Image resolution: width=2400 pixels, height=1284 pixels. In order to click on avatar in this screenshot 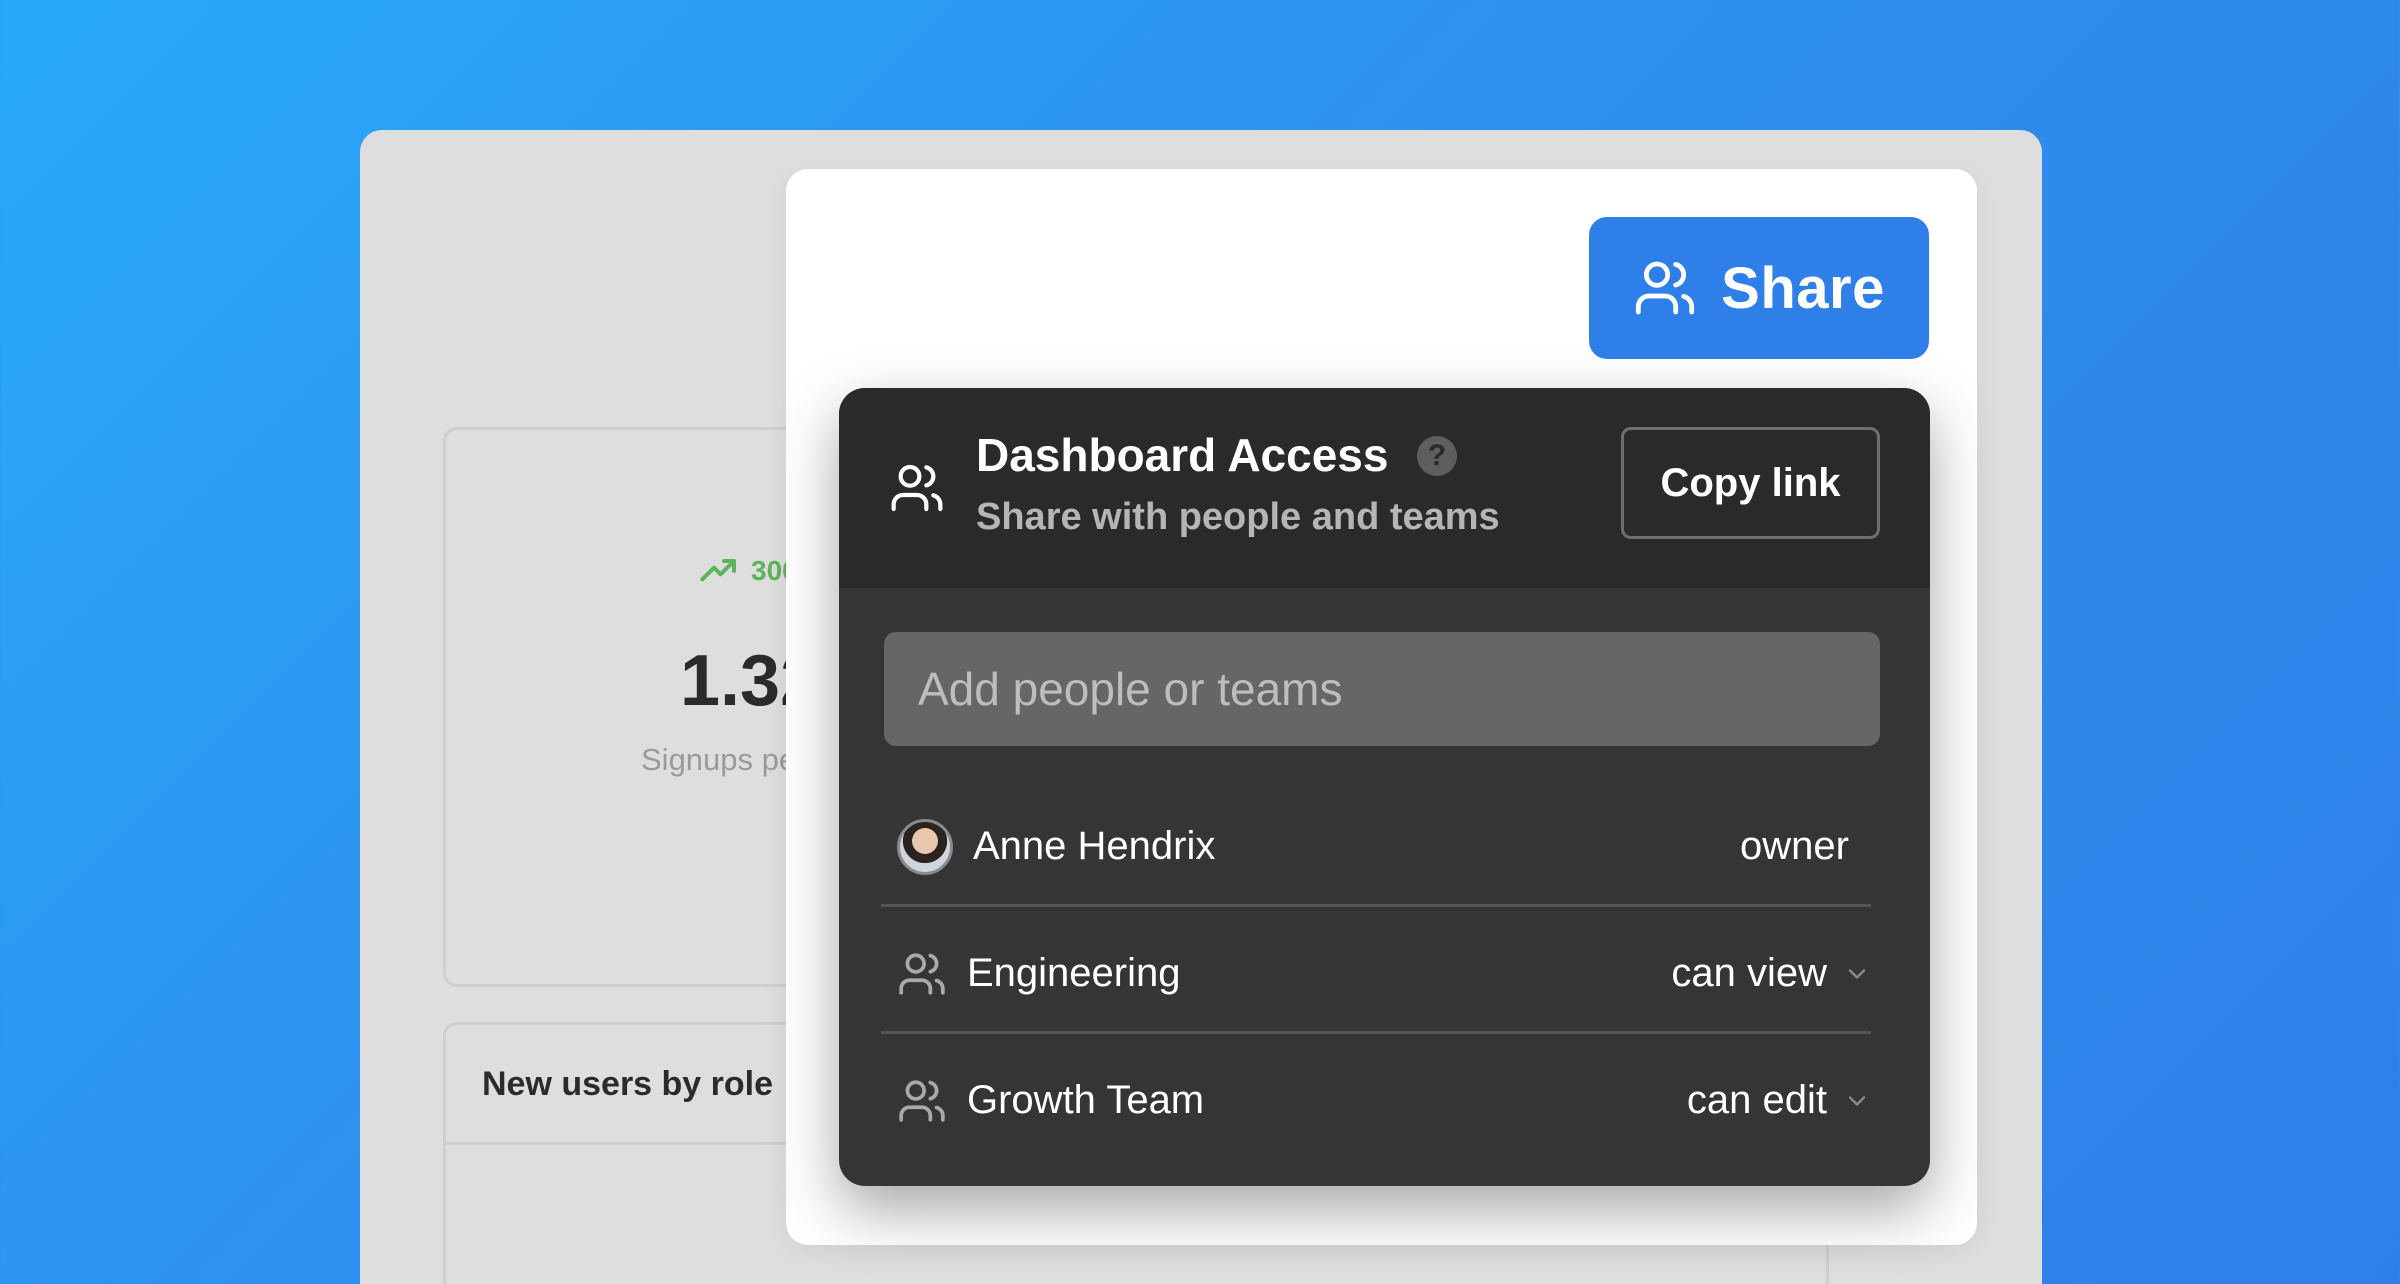, I will do `click(925, 846)`.